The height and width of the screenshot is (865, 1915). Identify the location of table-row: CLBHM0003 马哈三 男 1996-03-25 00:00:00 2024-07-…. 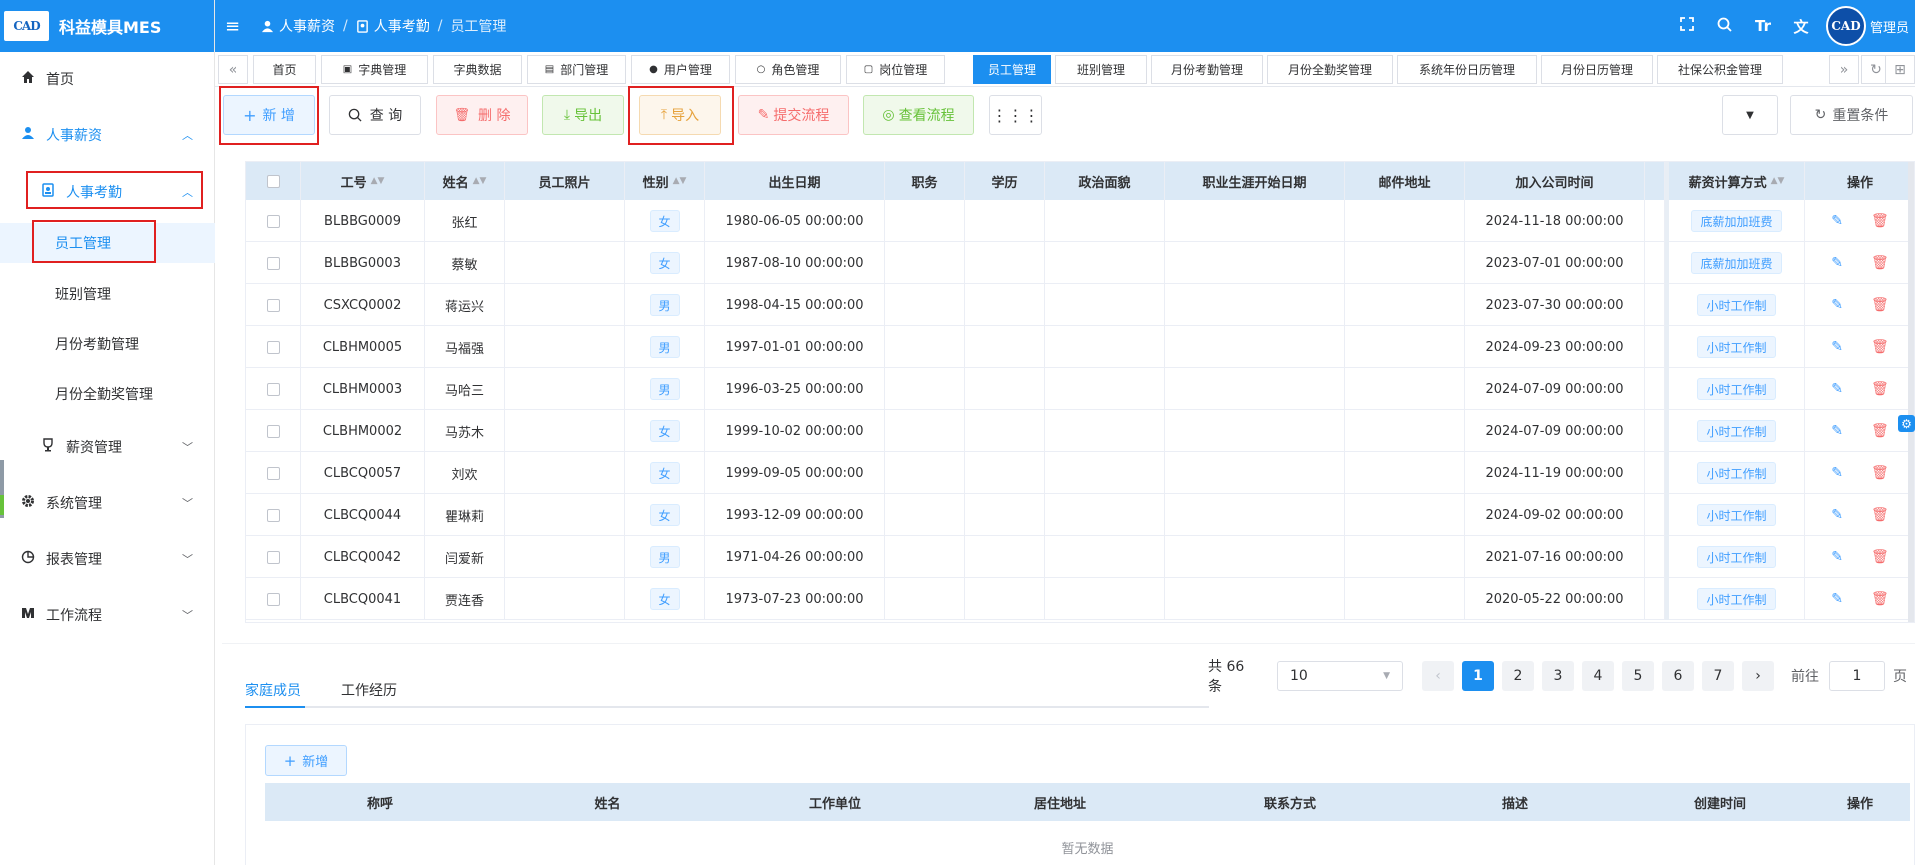
(1080, 389).